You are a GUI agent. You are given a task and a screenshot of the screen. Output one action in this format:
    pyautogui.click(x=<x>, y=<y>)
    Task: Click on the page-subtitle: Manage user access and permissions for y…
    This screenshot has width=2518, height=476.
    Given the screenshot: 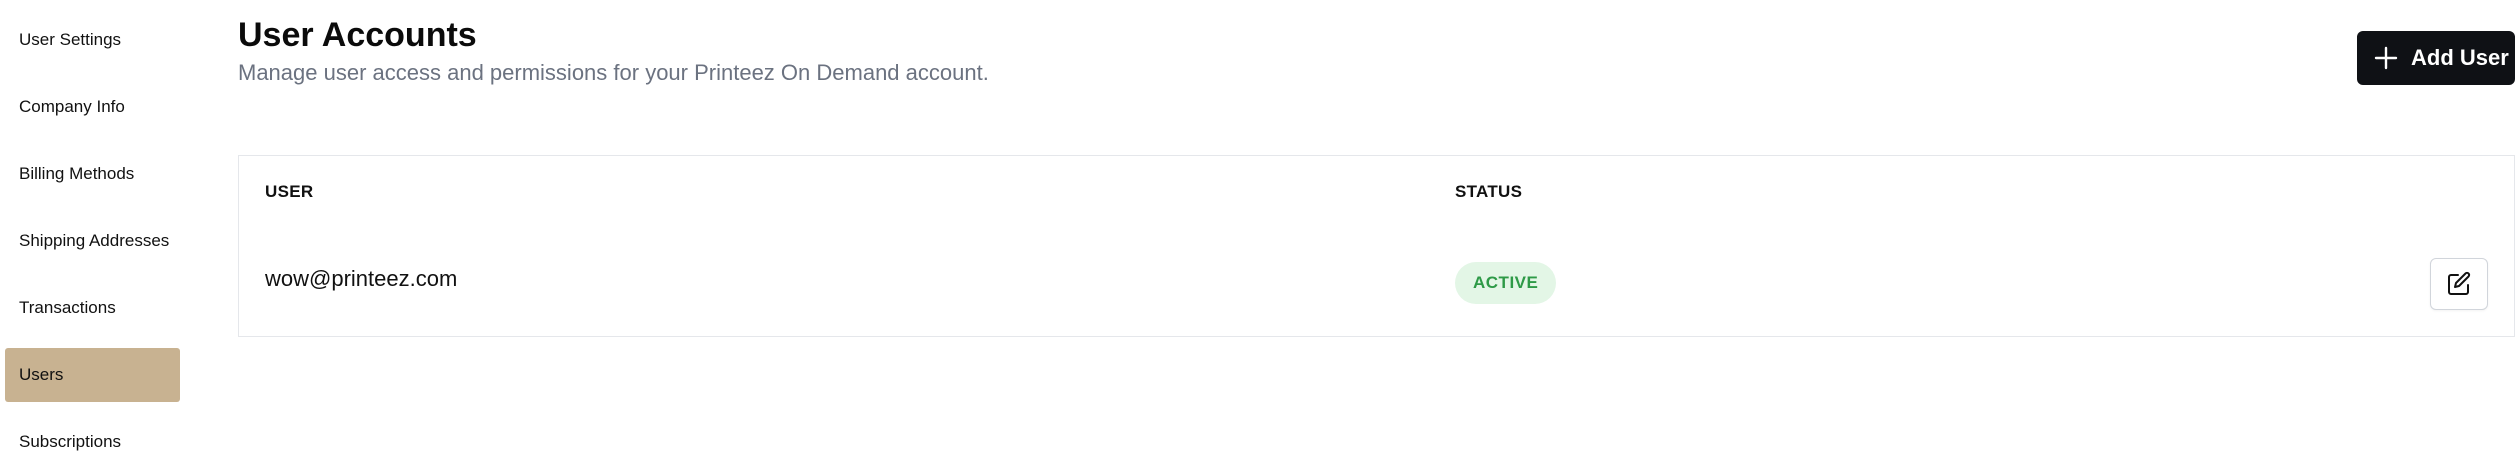 What is the action you would take?
    pyautogui.click(x=613, y=72)
    